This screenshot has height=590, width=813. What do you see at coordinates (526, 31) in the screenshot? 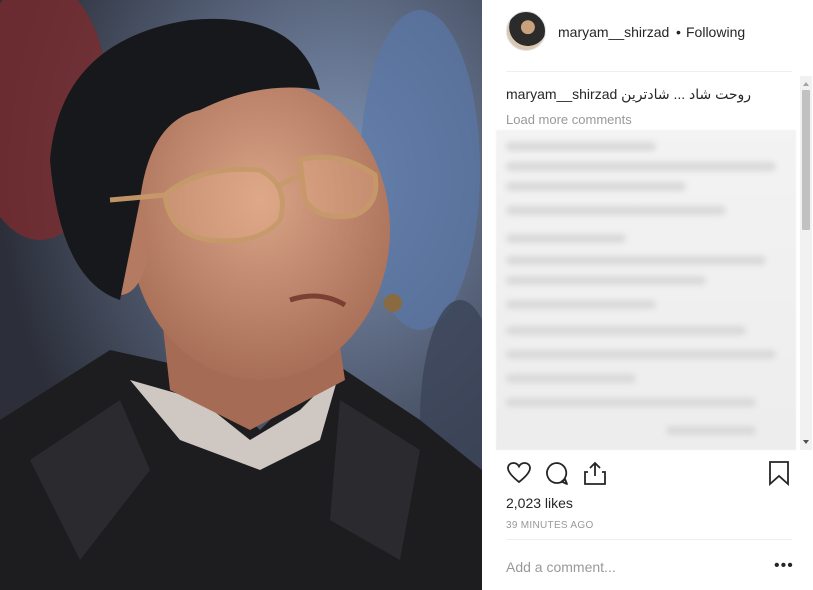
I see `avatar` at bounding box center [526, 31].